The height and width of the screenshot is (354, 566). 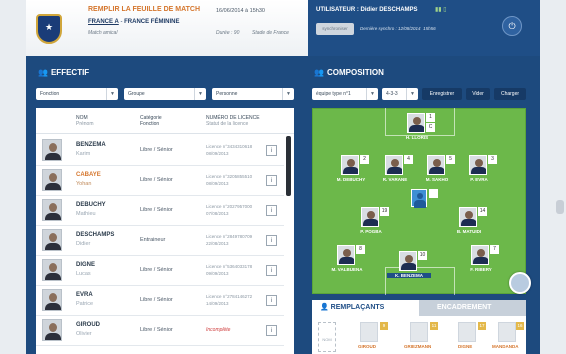 What do you see at coordinates (348, 261) in the screenshot?
I see `pitch-player-rw: 8 M. VALBUENA` at bounding box center [348, 261].